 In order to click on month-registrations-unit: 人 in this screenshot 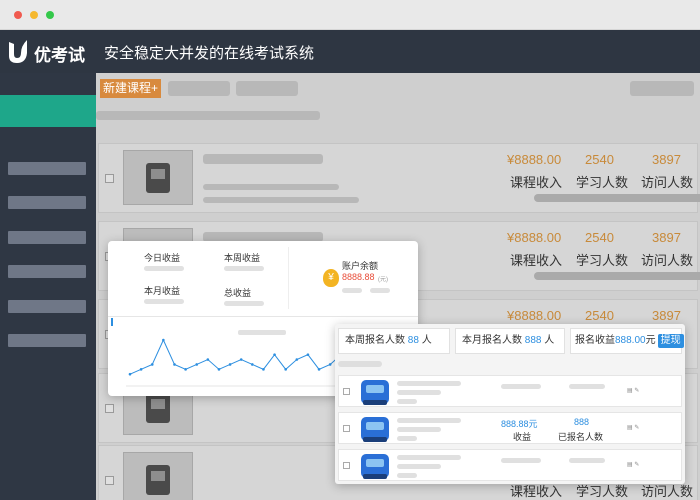, I will do `click(549, 340)`.